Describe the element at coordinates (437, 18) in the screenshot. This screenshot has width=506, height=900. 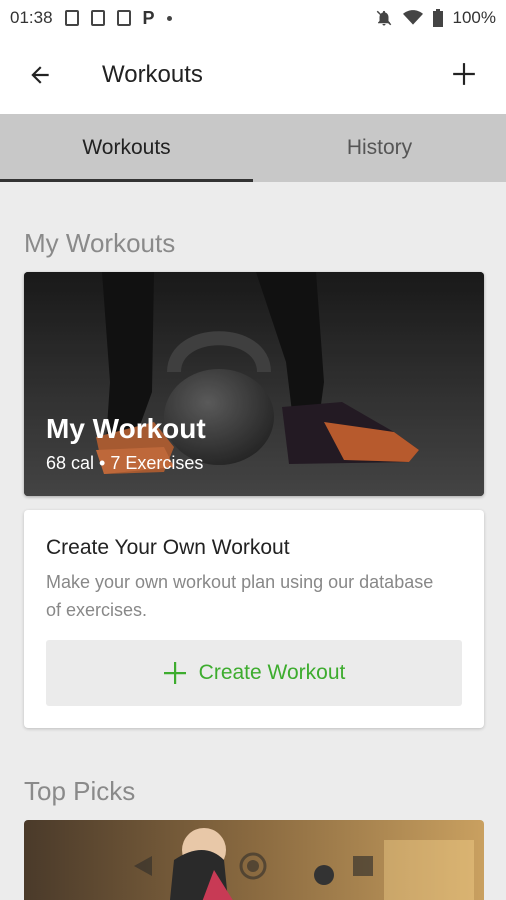
I see `battery-icon` at that location.